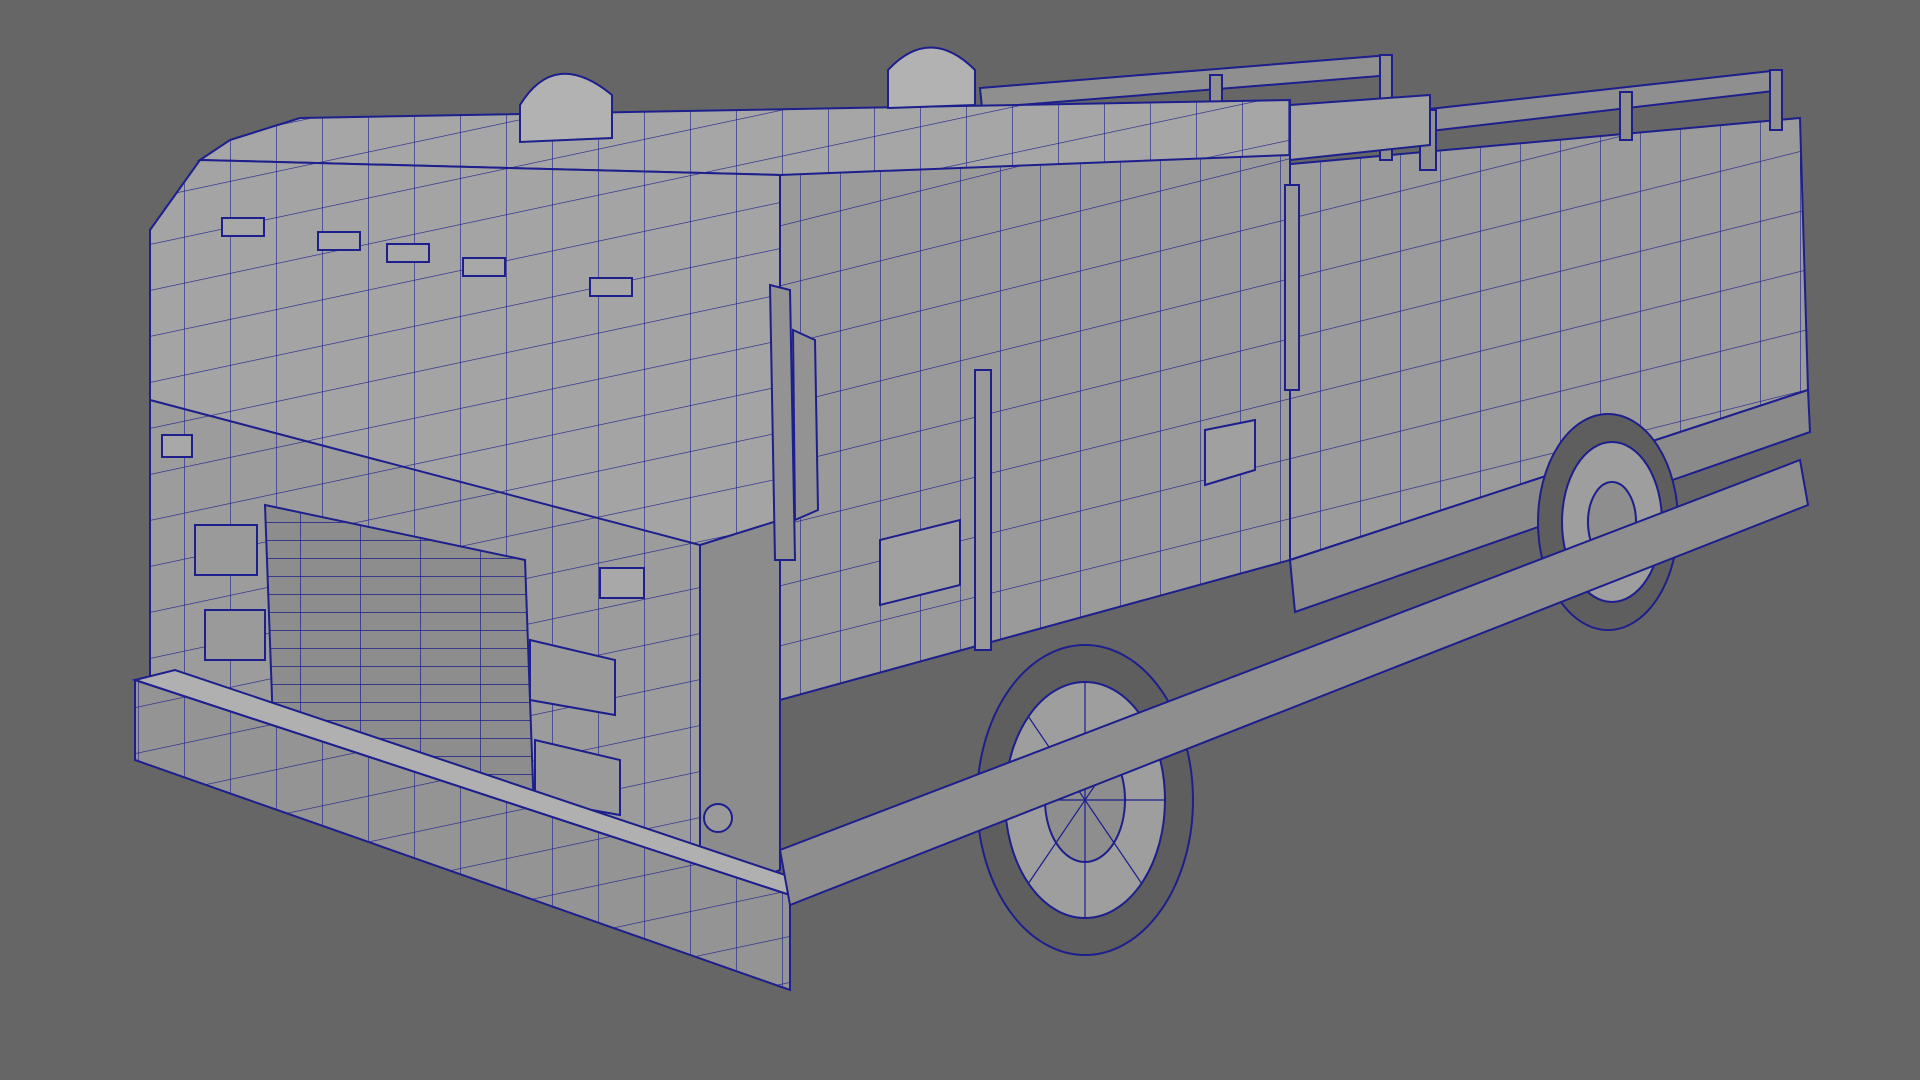  I want to click on front-emblem, so click(718, 818).